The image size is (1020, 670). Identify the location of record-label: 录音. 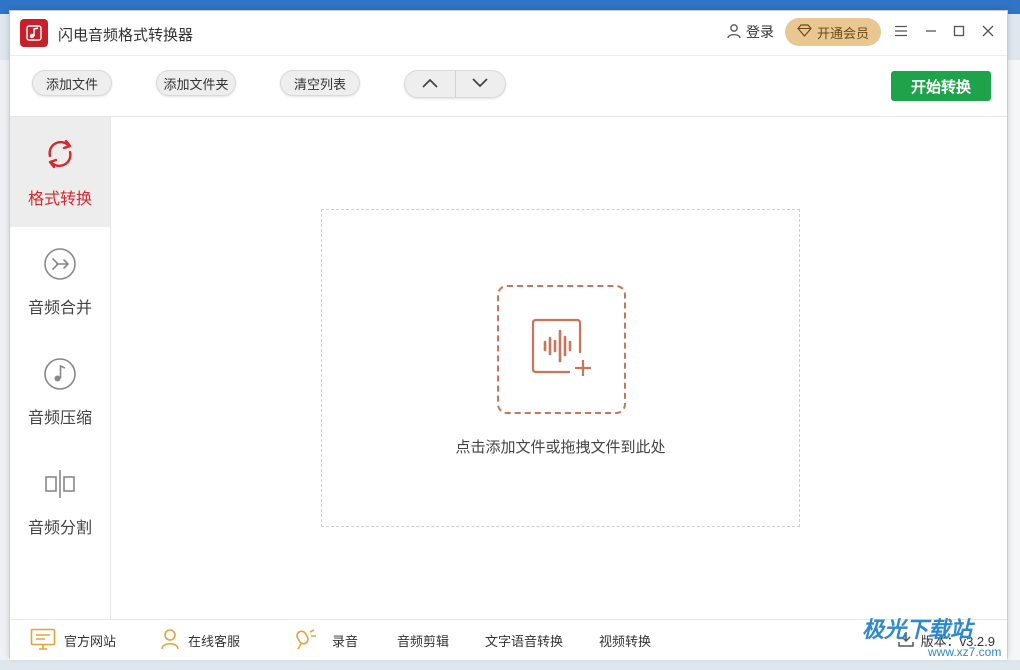
(345, 641).